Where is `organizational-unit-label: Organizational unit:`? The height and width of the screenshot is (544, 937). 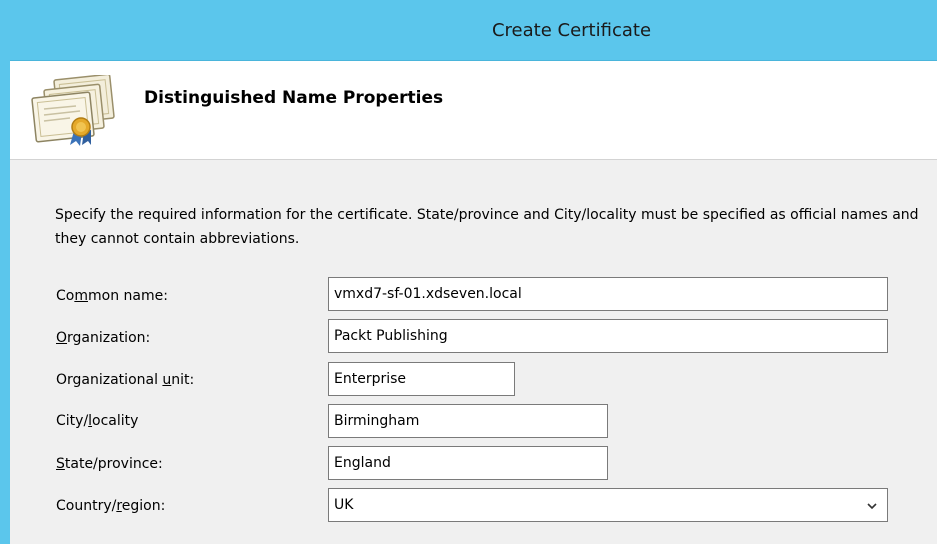 organizational-unit-label: Organizational unit: is located at coordinates (125, 380).